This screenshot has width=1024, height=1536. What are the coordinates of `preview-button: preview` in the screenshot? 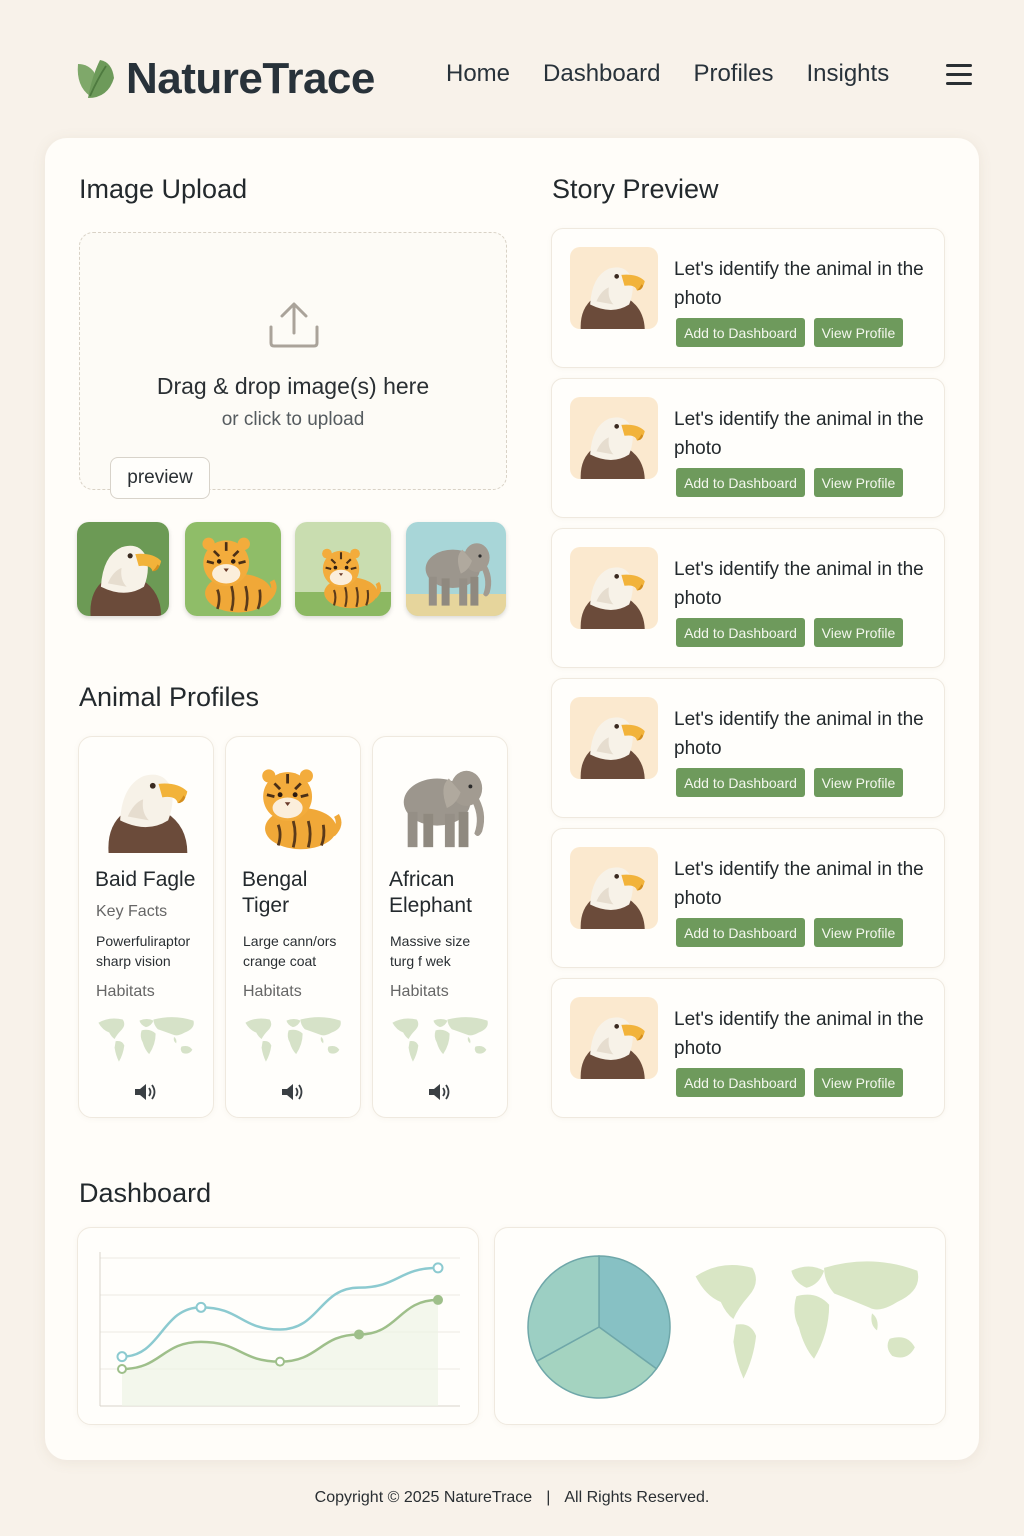 It's located at (160, 478).